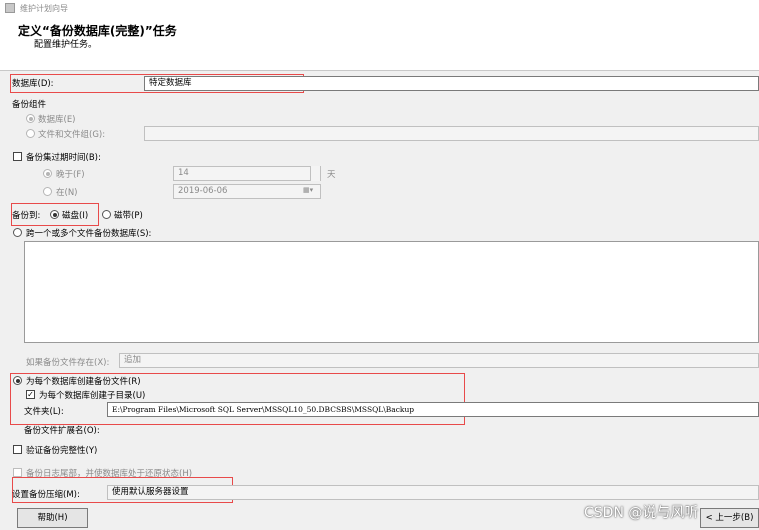 The height and width of the screenshot is (530, 759). Describe the element at coordinates (308, 190) in the screenshot. I see `calendar-dropdown-icon: ▦▾` at that location.